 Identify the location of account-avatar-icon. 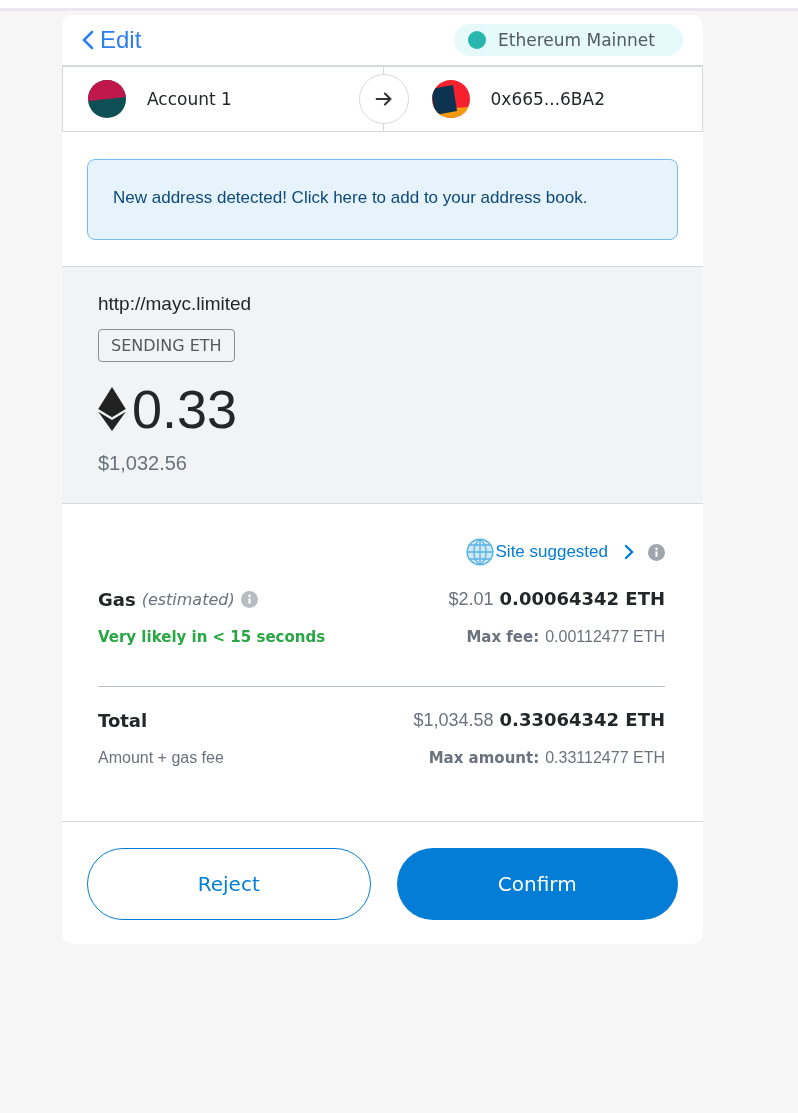
(107, 99).